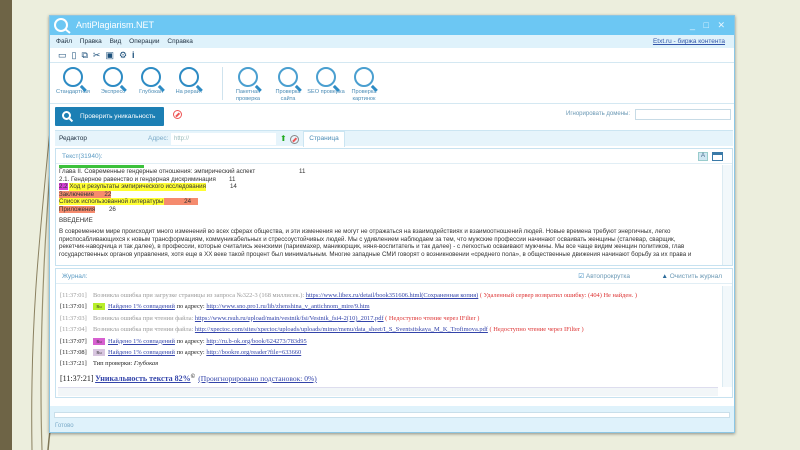 The height and width of the screenshot is (450, 800). Describe the element at coordinates (73, 81) in the screenshot. I see `mode-standard-button: Стандартная` at that location.